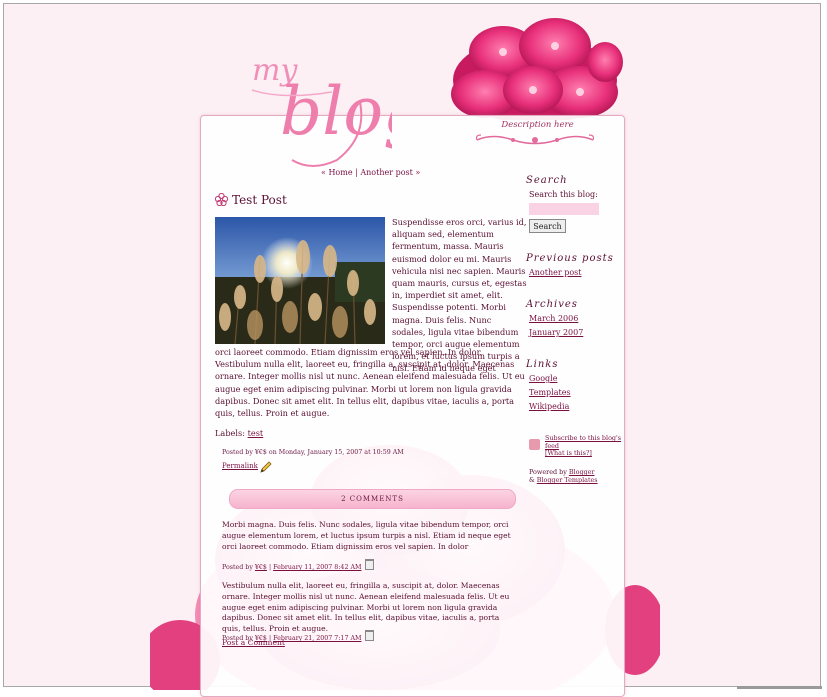 This screenshot has width=827, height=697. I want to click on post-title-text: Test Post, so click(259, 200).